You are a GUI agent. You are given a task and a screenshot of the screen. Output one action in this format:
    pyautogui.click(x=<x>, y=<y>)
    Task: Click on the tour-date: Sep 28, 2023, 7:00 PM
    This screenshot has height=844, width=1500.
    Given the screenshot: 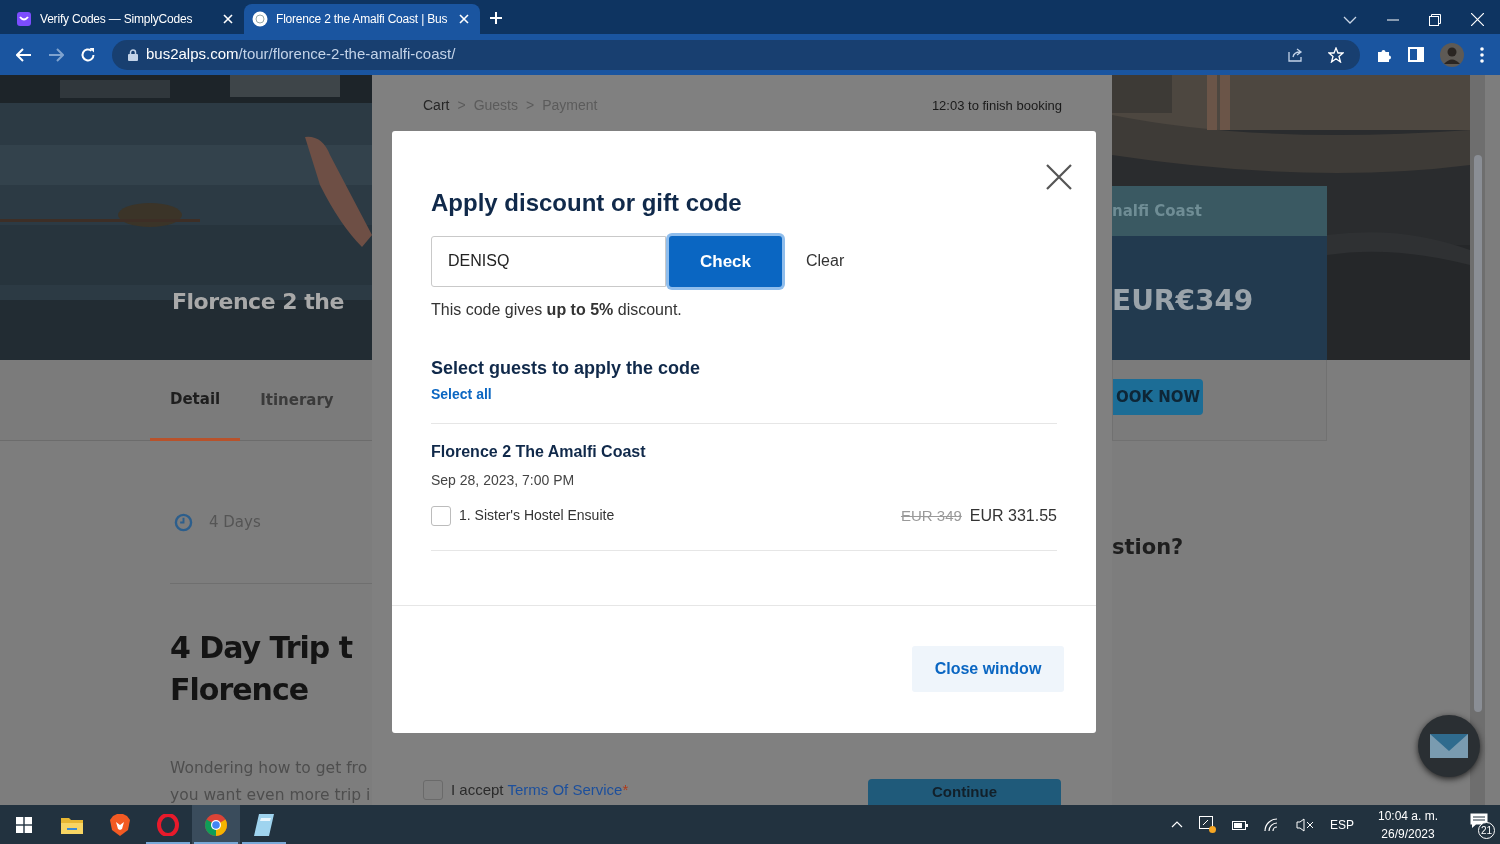 What is the action you would take?
    pyautogui.click(x=503, y=480)
    